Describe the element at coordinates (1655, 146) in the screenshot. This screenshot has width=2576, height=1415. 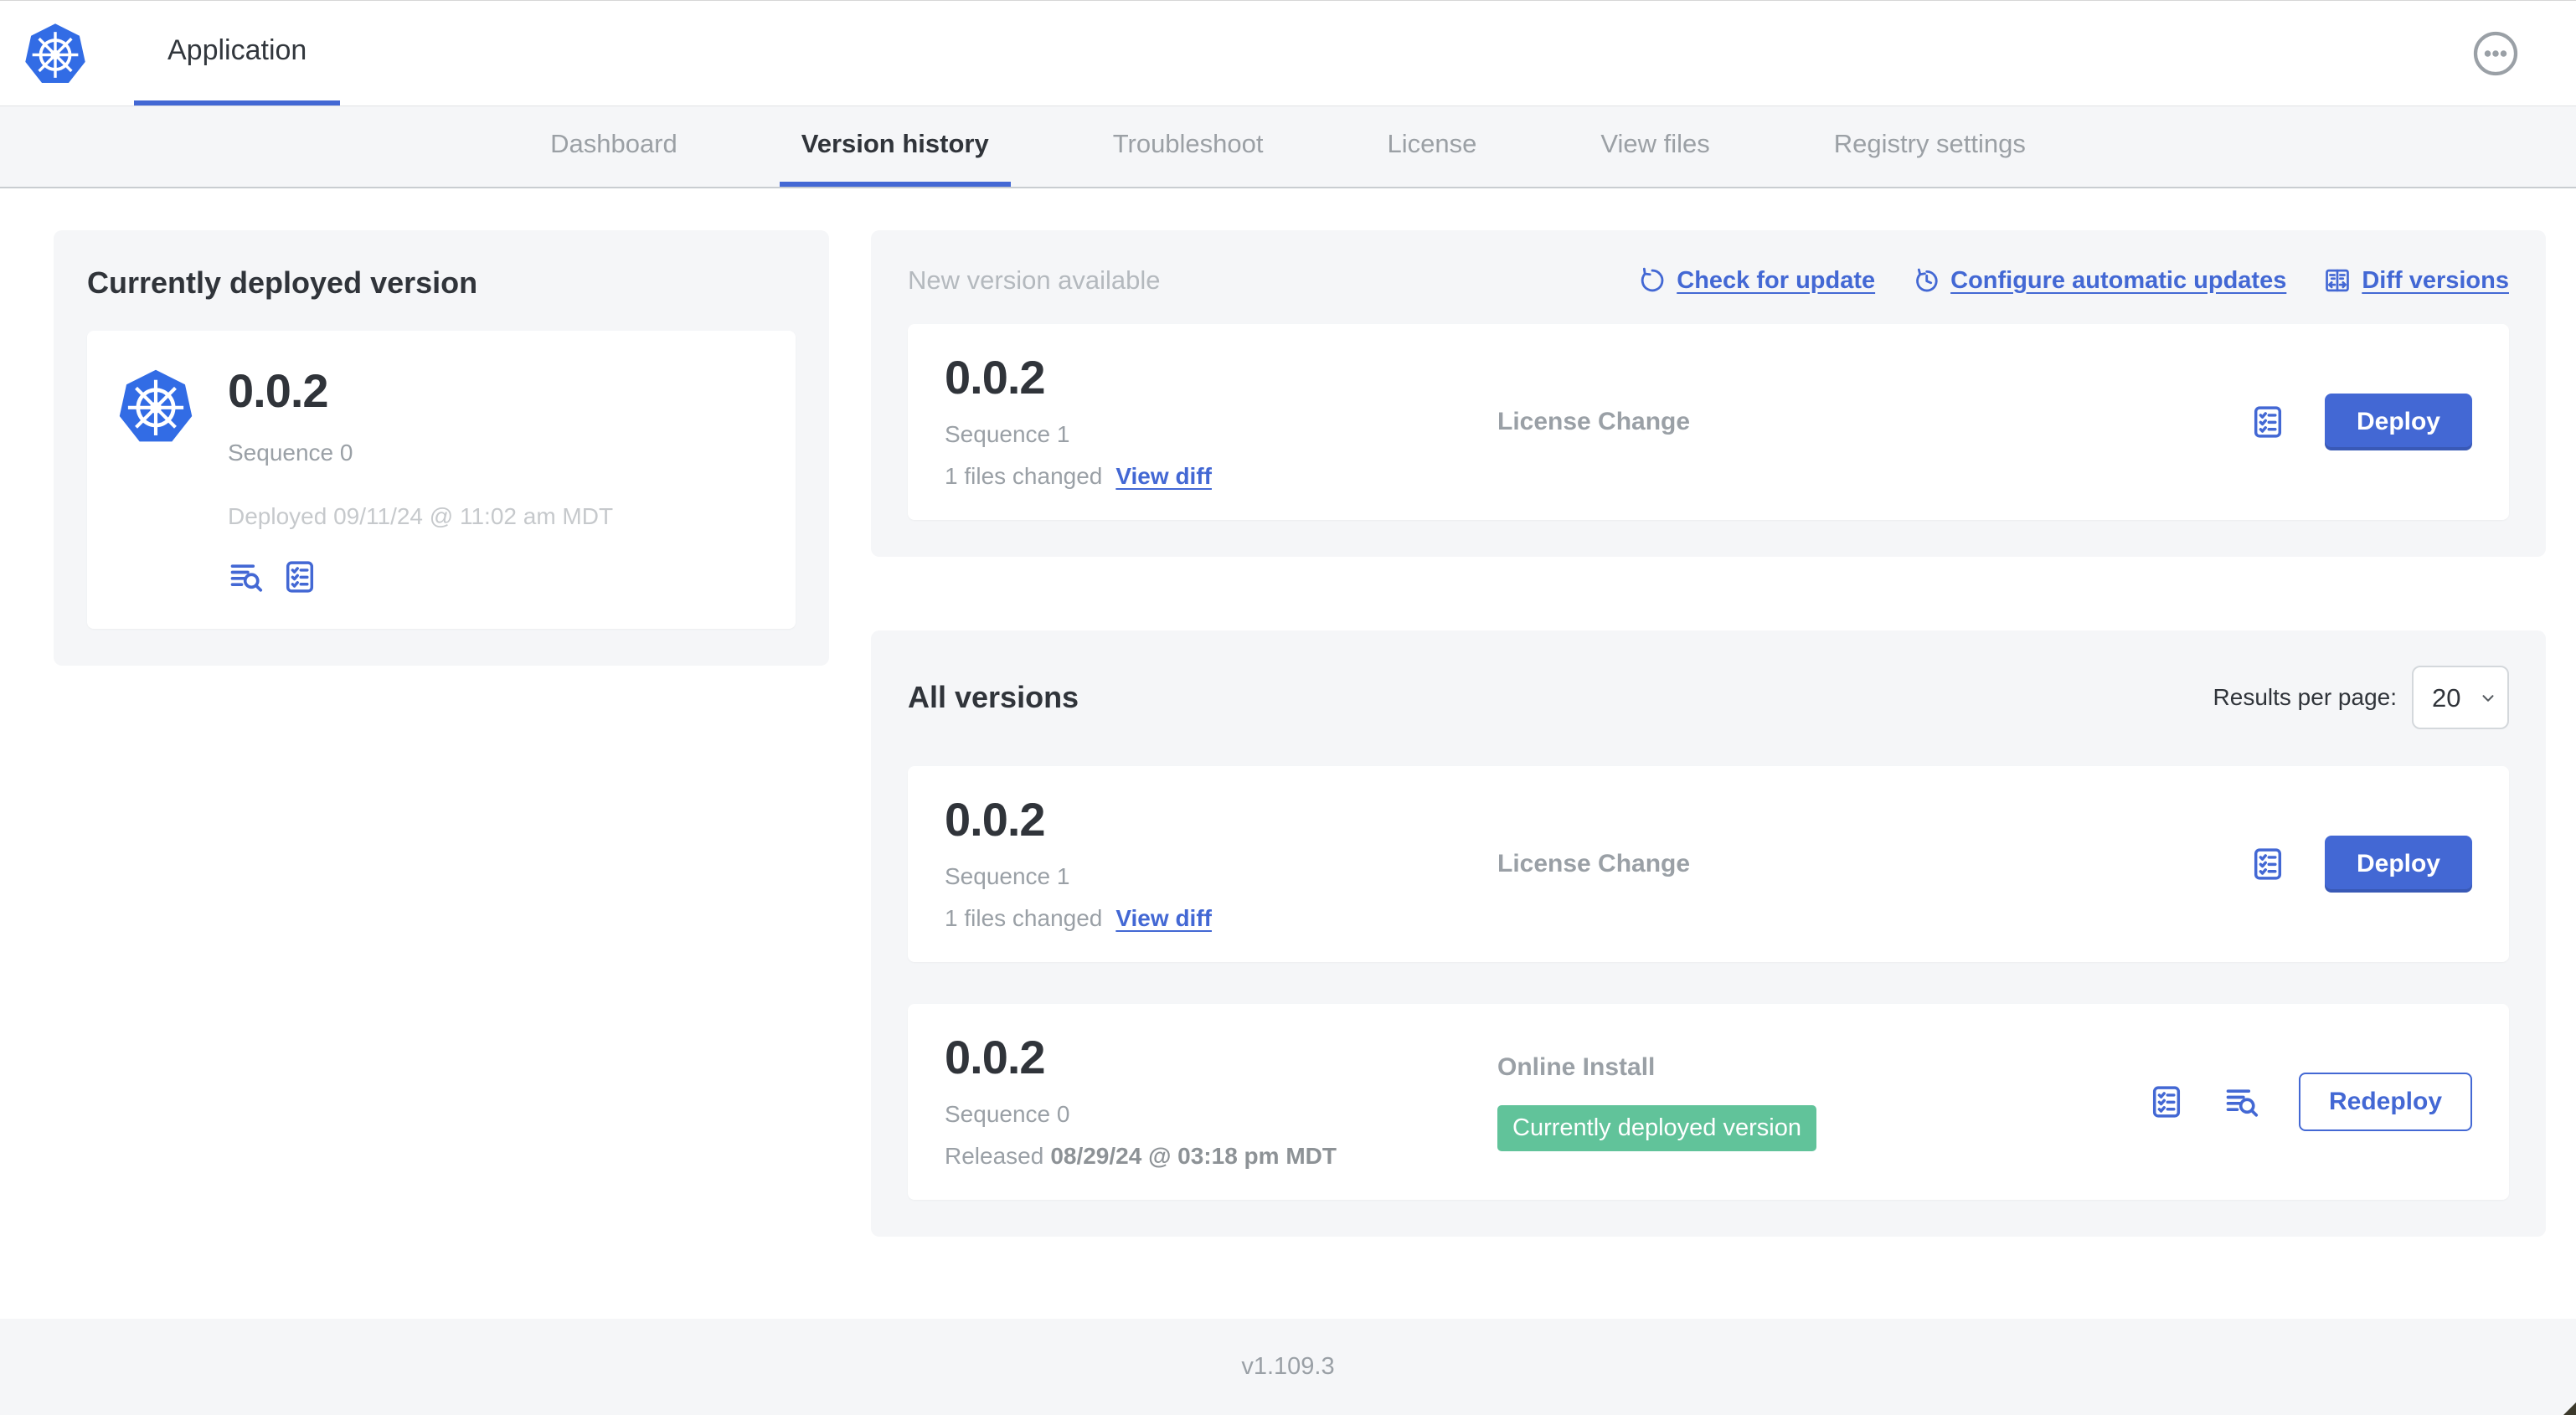
I see `tab-view-files: View files` at that location.